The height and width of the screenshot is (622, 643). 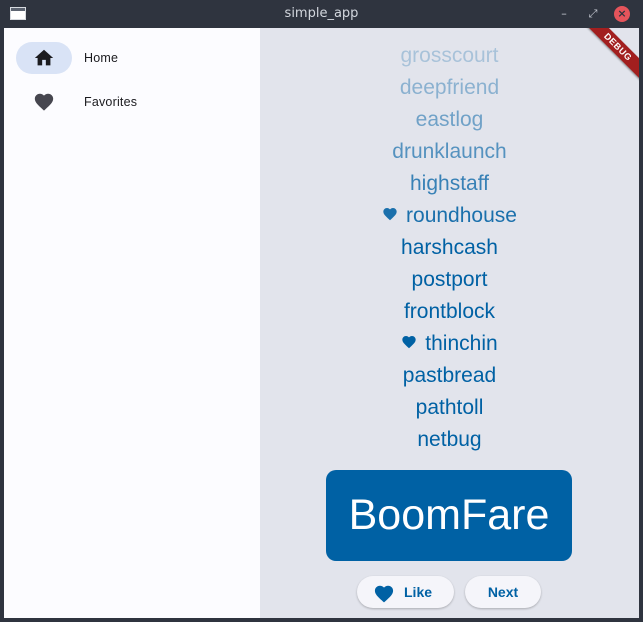 I want to click on history-item: grosscourt, so click(x=449, y=56).